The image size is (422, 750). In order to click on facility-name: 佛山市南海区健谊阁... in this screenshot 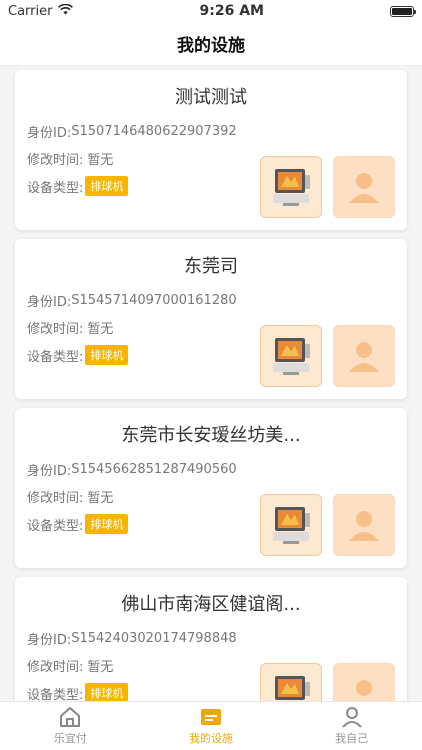, I will do `click(211, 604)`.